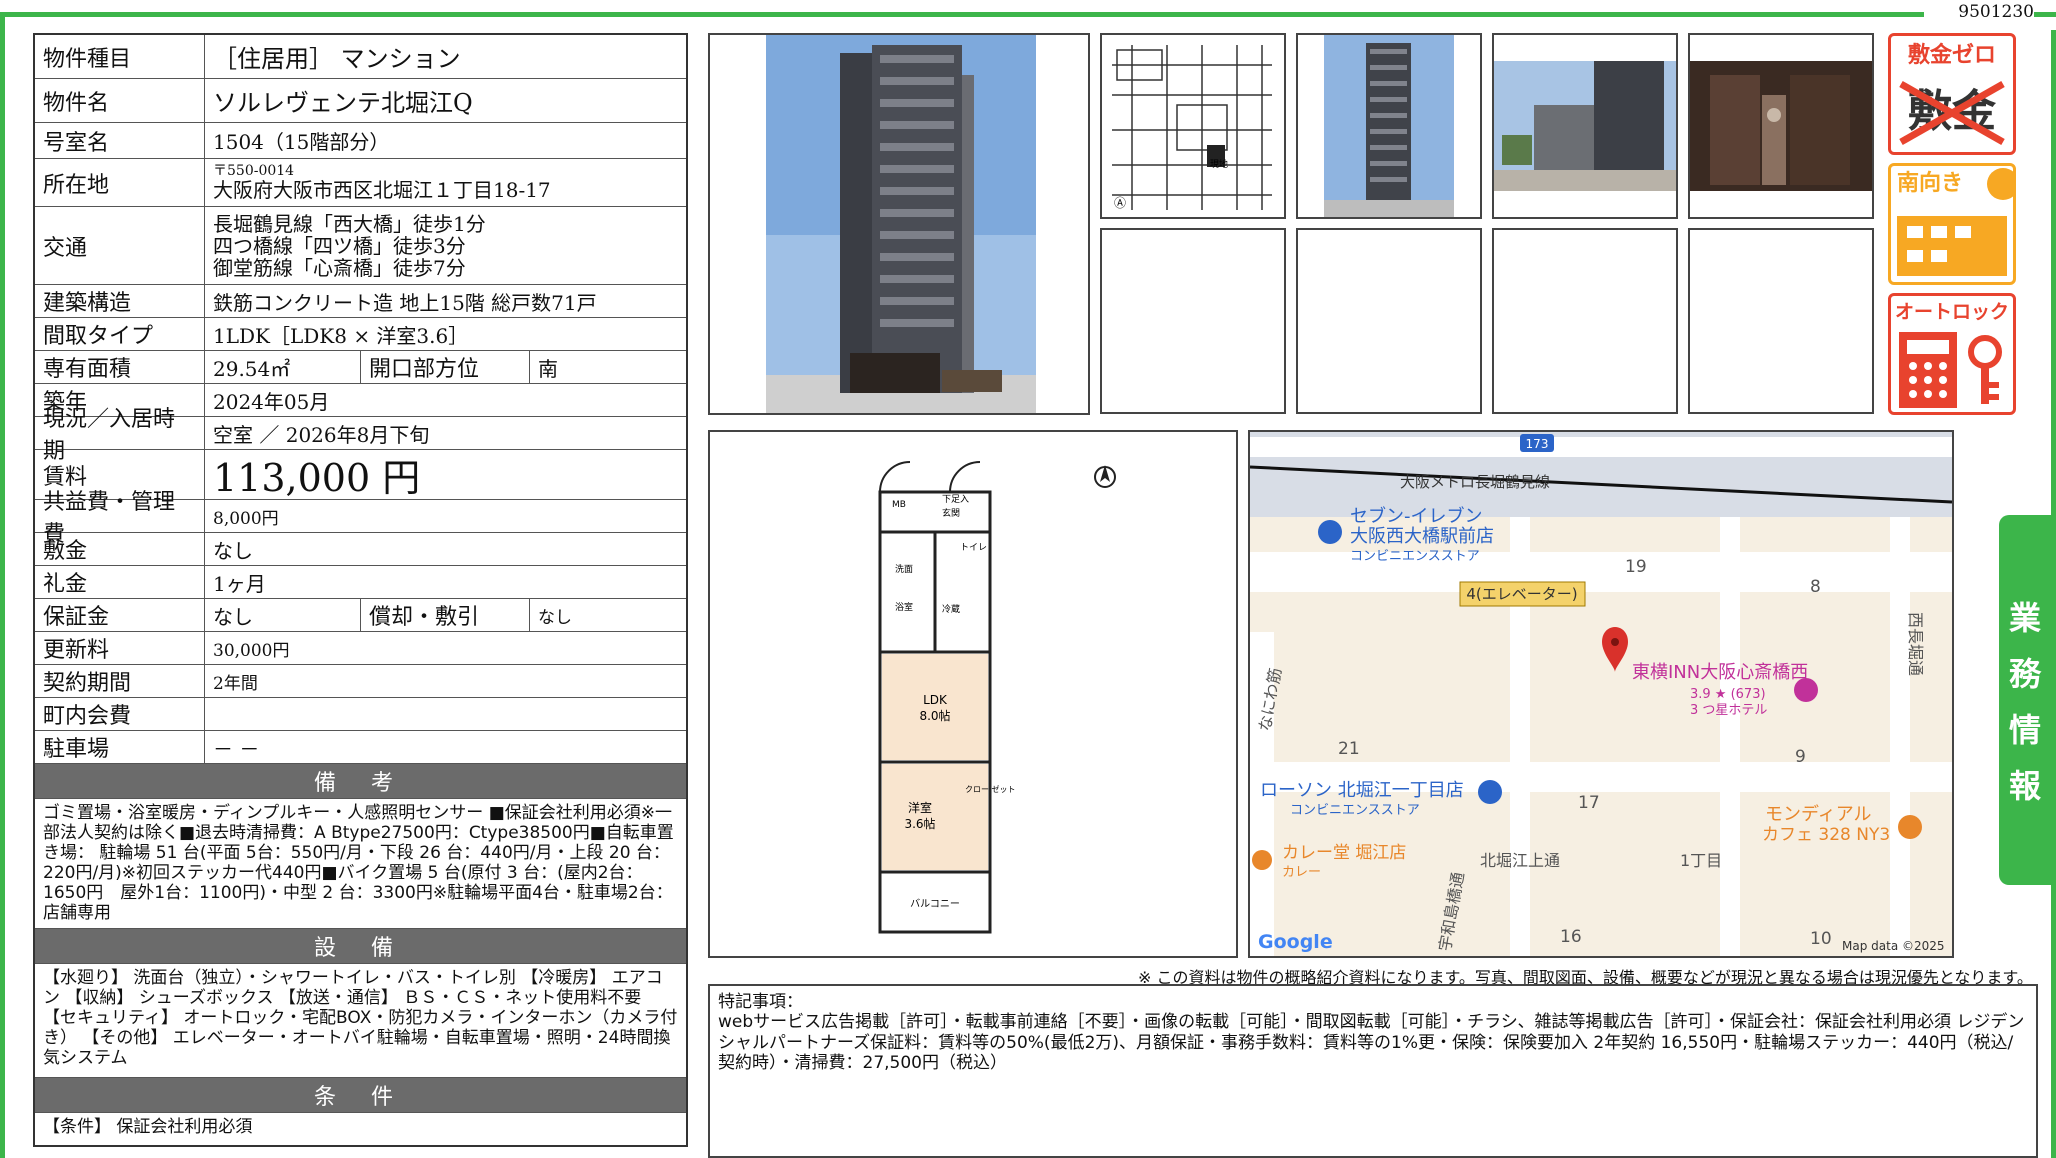  What do you see at coordinates (343, 103) in the screenshot?
I see `value-name: ソルレヴェンテ北堀江Q` at bounding box center [343, 103].